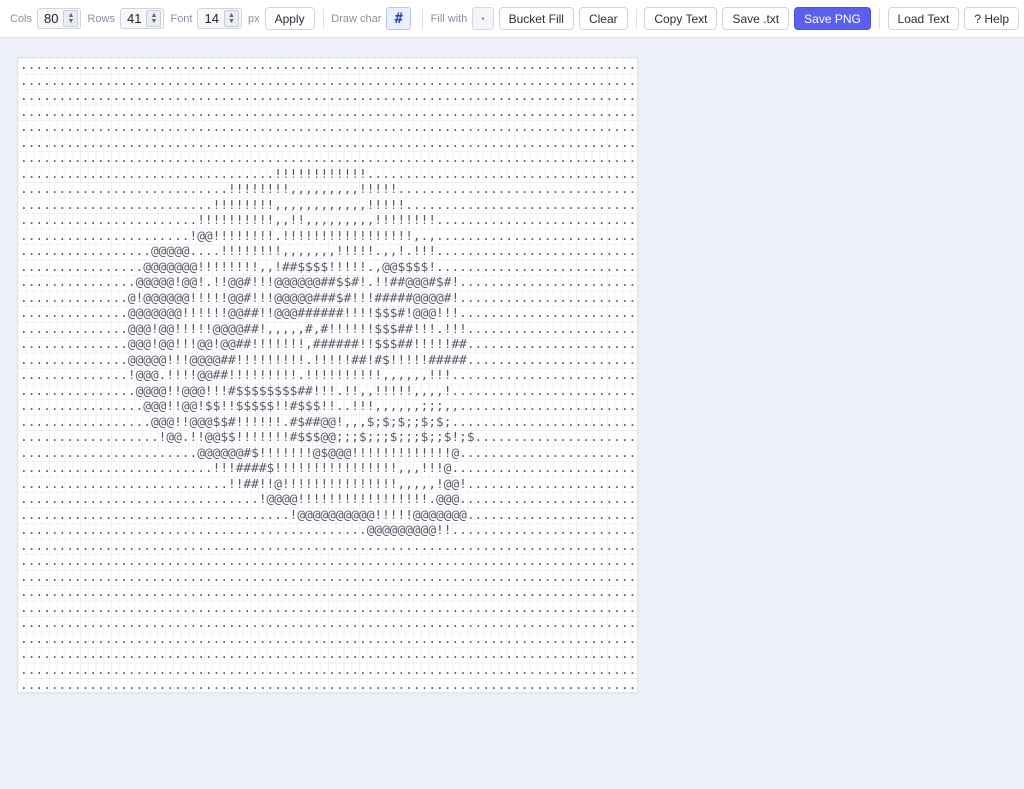 The height and width of the screenshot is (789, 1024). I want to click on cols-input: 80 ▲ ▼, so click(59, 18).